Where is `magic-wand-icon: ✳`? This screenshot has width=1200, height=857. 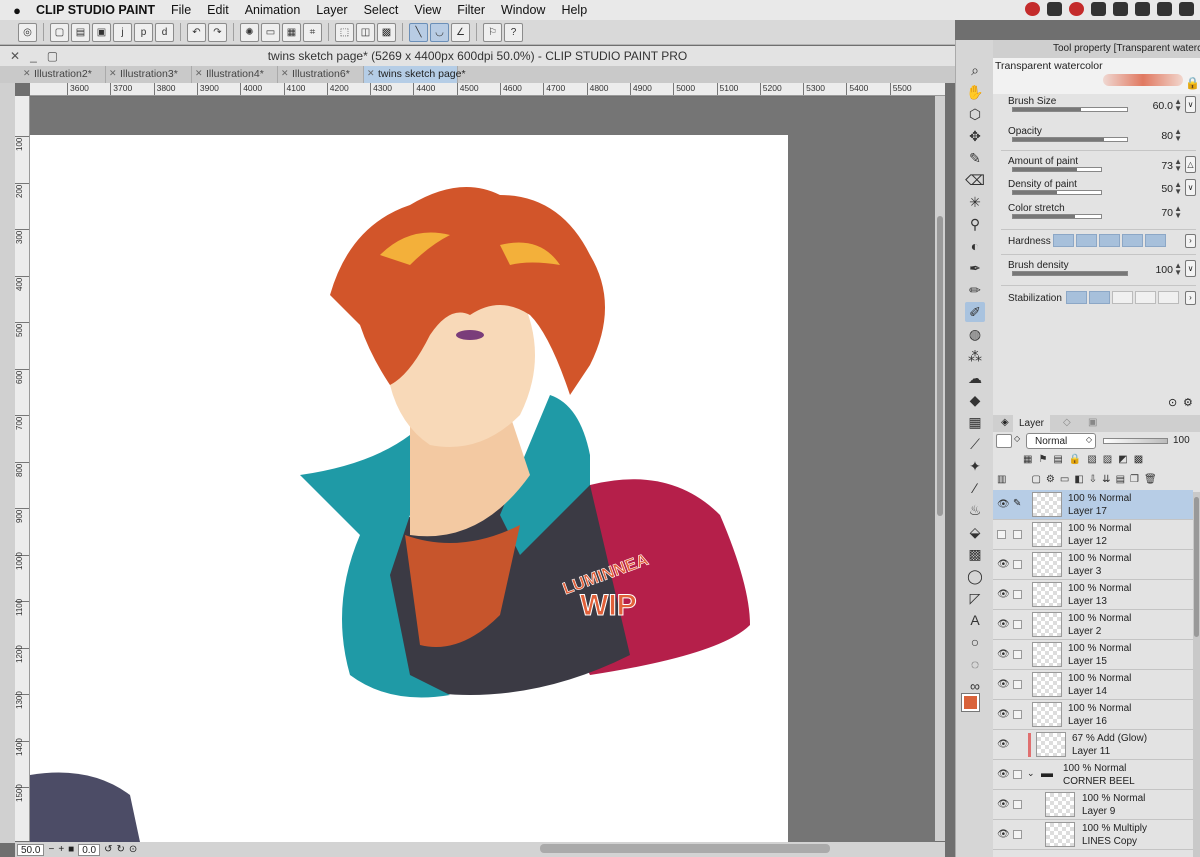
magic-wand-icon: ✳ is located at coordinates (975, 202).